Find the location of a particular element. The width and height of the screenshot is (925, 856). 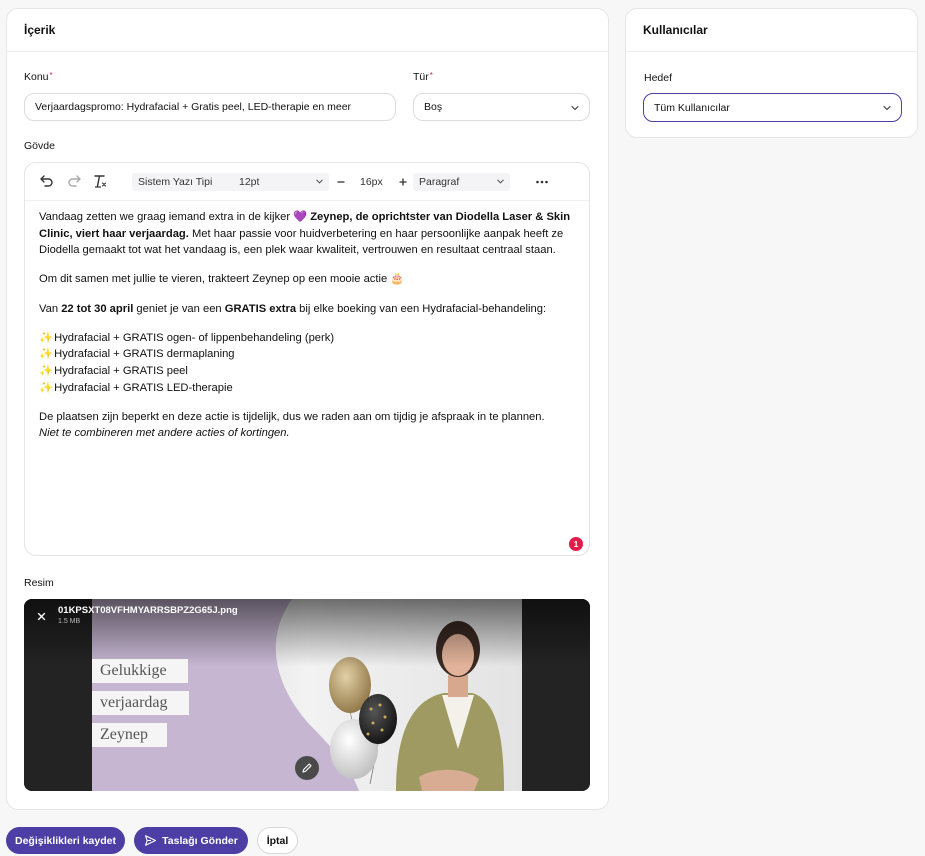

bold-text: 22 tot 30 april is located at coordinates (97, 308).